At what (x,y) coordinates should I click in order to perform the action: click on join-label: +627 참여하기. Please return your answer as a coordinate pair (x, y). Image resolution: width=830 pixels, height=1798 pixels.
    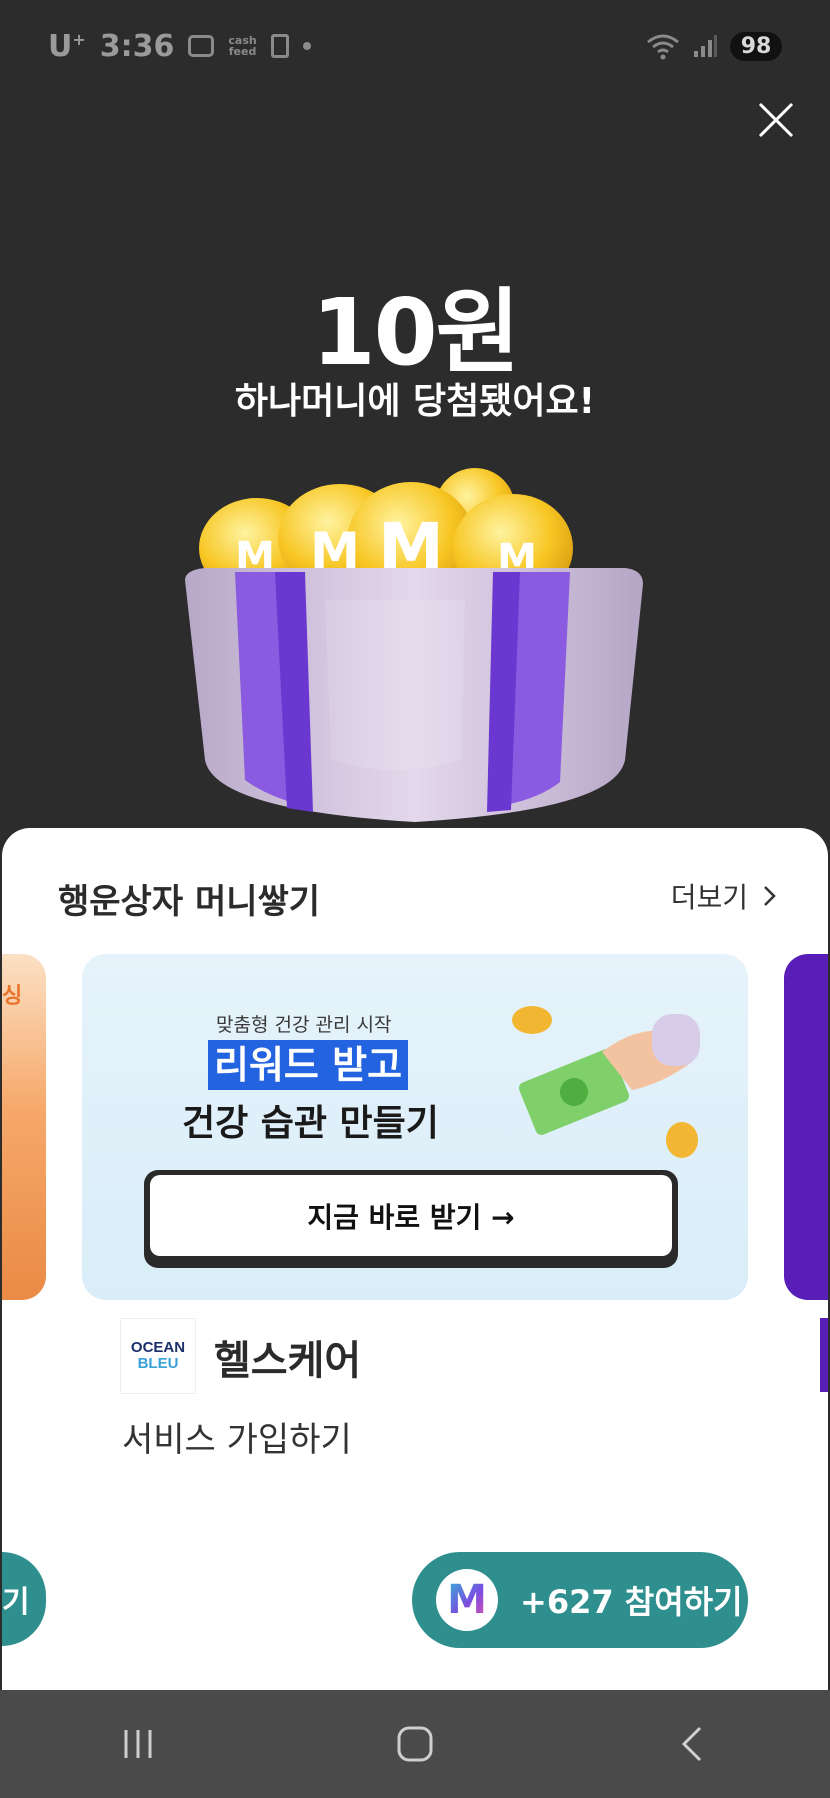
    Looking at the image, I should click on (631, 1602).